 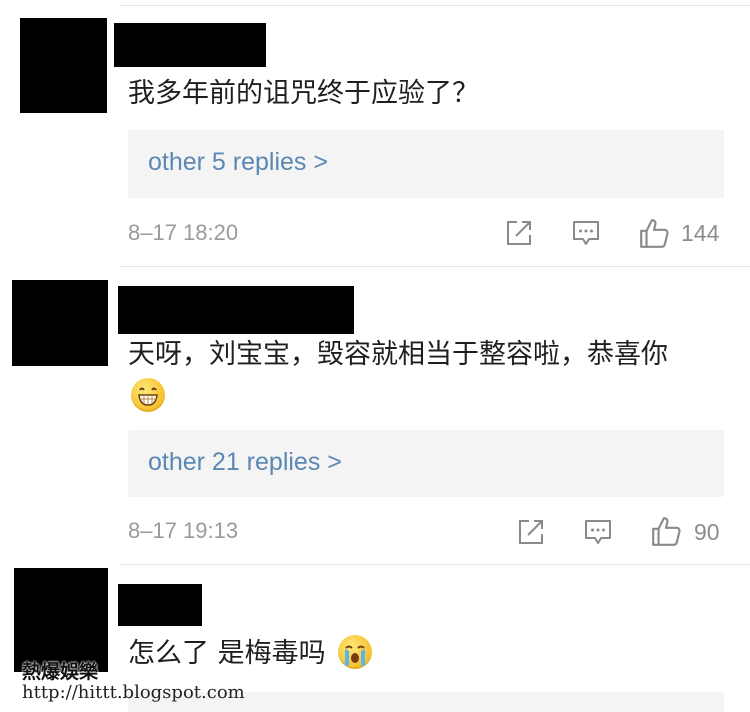 I want to click on grinning-emoji, so click(x=148, y=395).